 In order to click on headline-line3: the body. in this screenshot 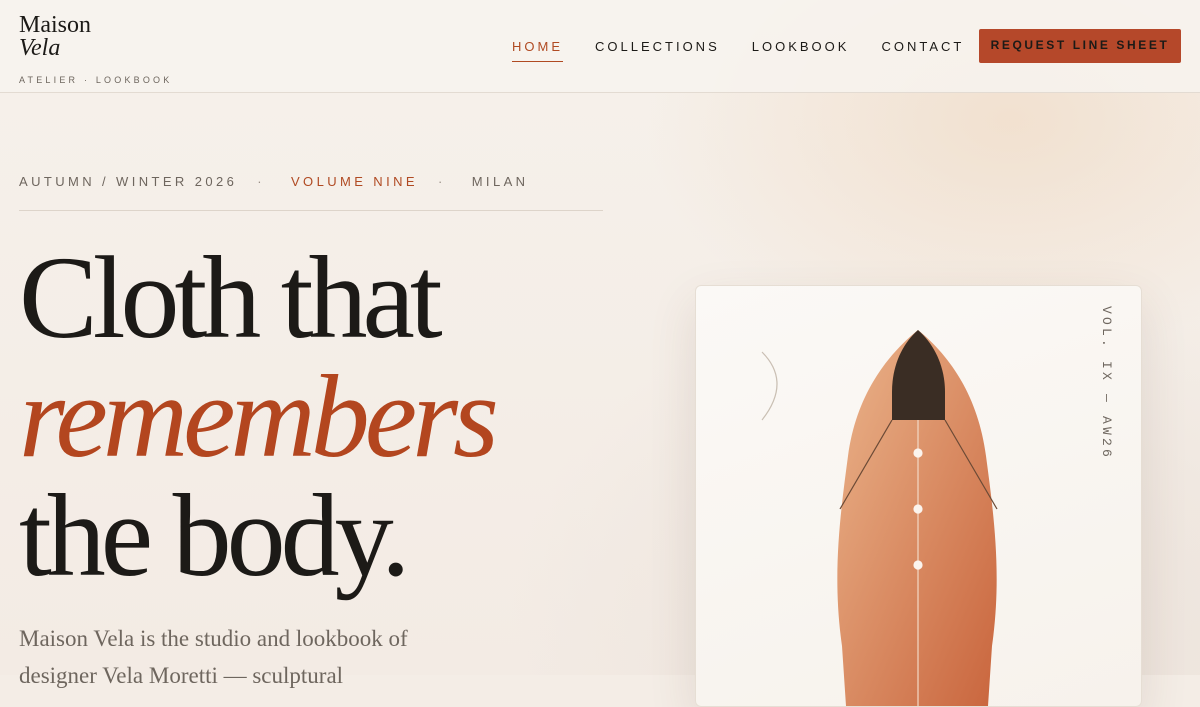, I will do `click(214, 535)`.